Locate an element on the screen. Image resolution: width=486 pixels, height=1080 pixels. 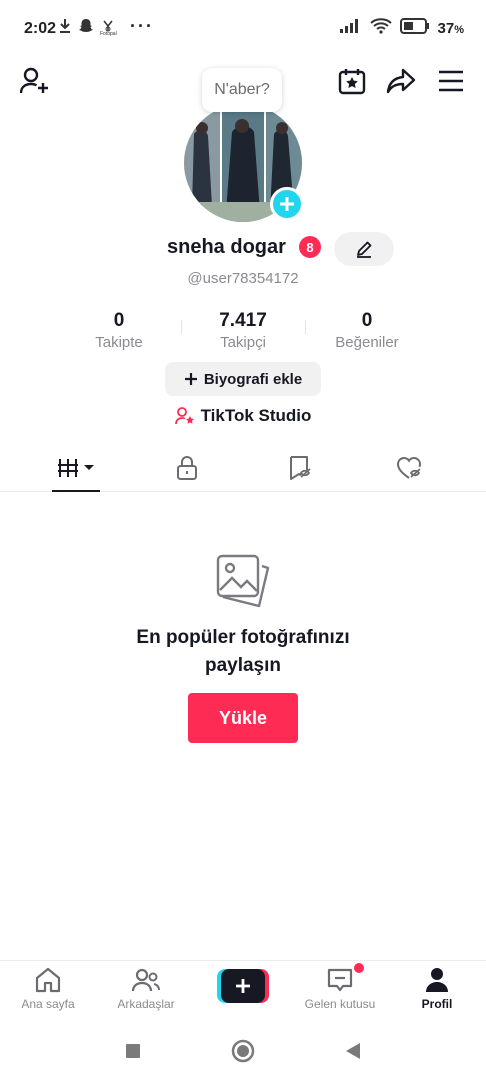
studio-user-star-icon is located at coordinates (184, 416).